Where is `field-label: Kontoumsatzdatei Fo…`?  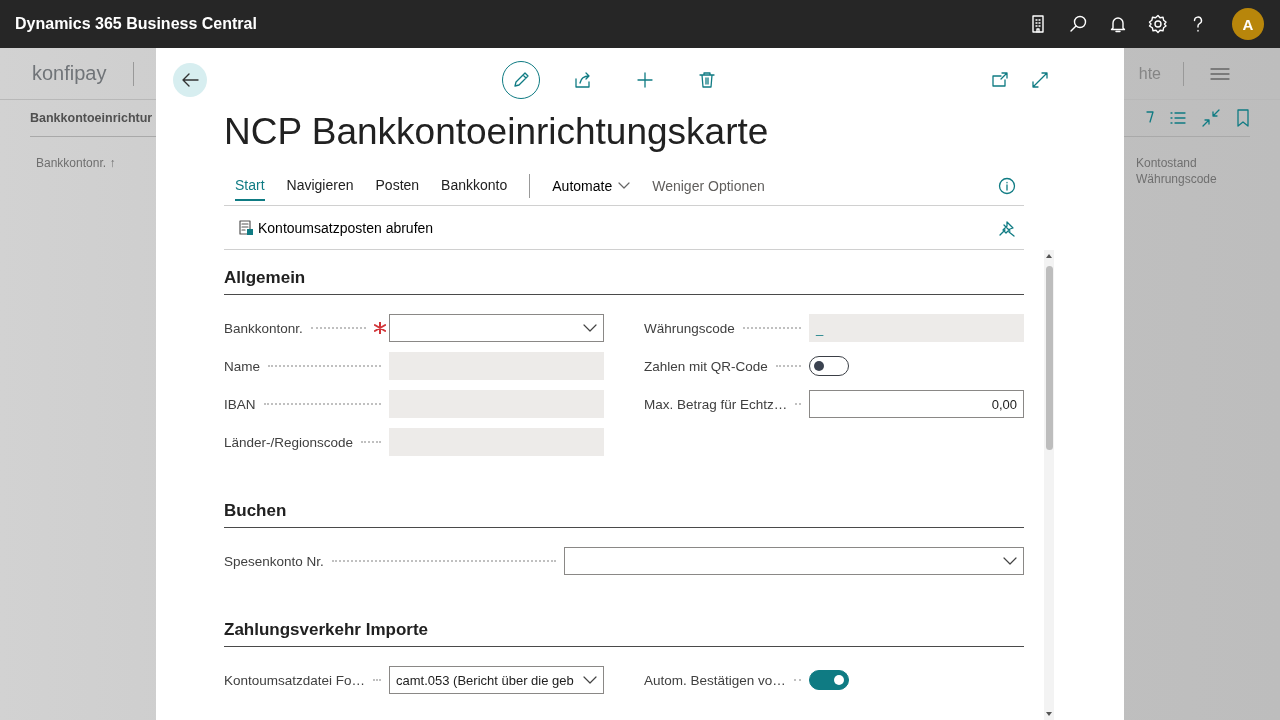 field-label: Kontoumsatzdatei Fo… is located at coordinates (295, 680).